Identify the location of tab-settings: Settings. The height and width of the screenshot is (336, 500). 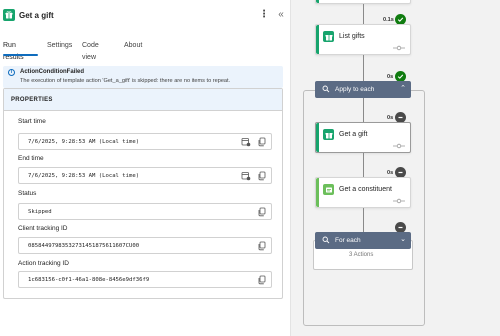
(60, 48).